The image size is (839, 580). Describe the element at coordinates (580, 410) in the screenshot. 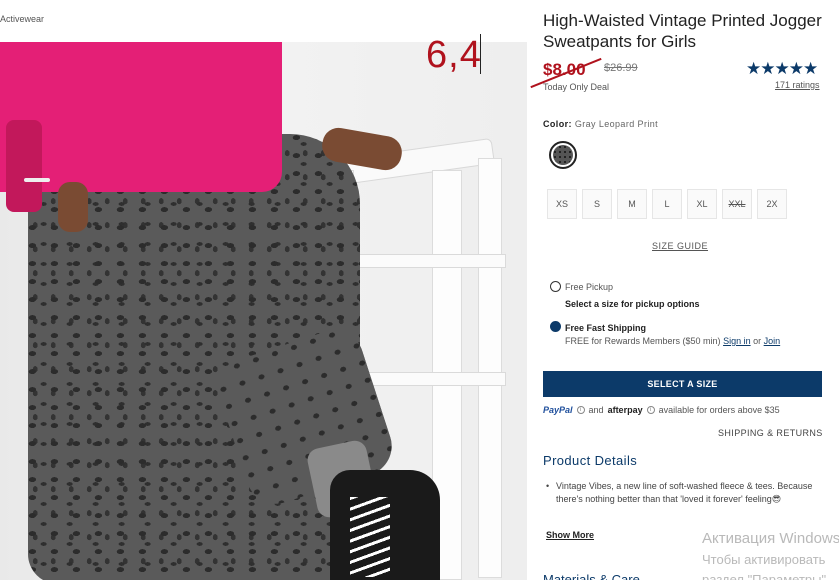

I see `paypal-info-icon: i` at that location.